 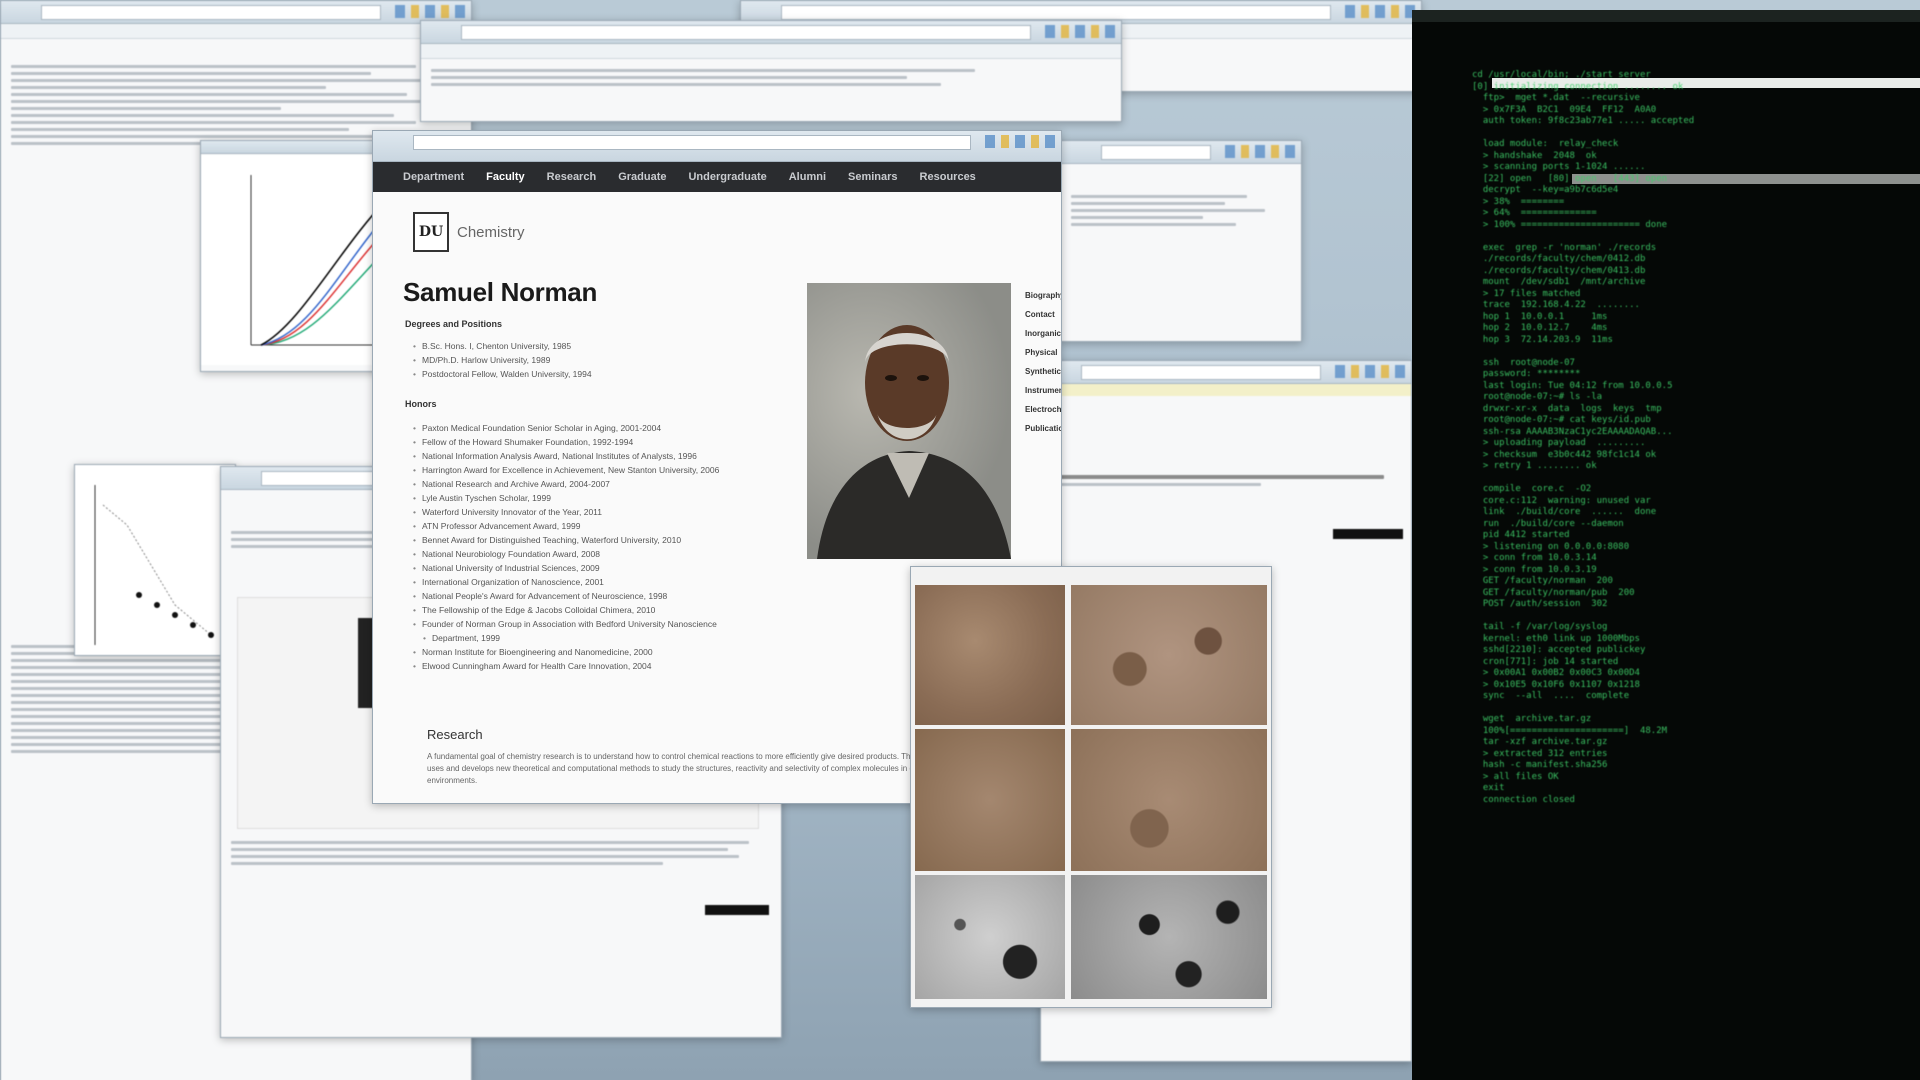 What do you see at coordinates (566, 638) in the screenshot?
I see `list-item: Department, 1999` at bounding box center [566, 638].